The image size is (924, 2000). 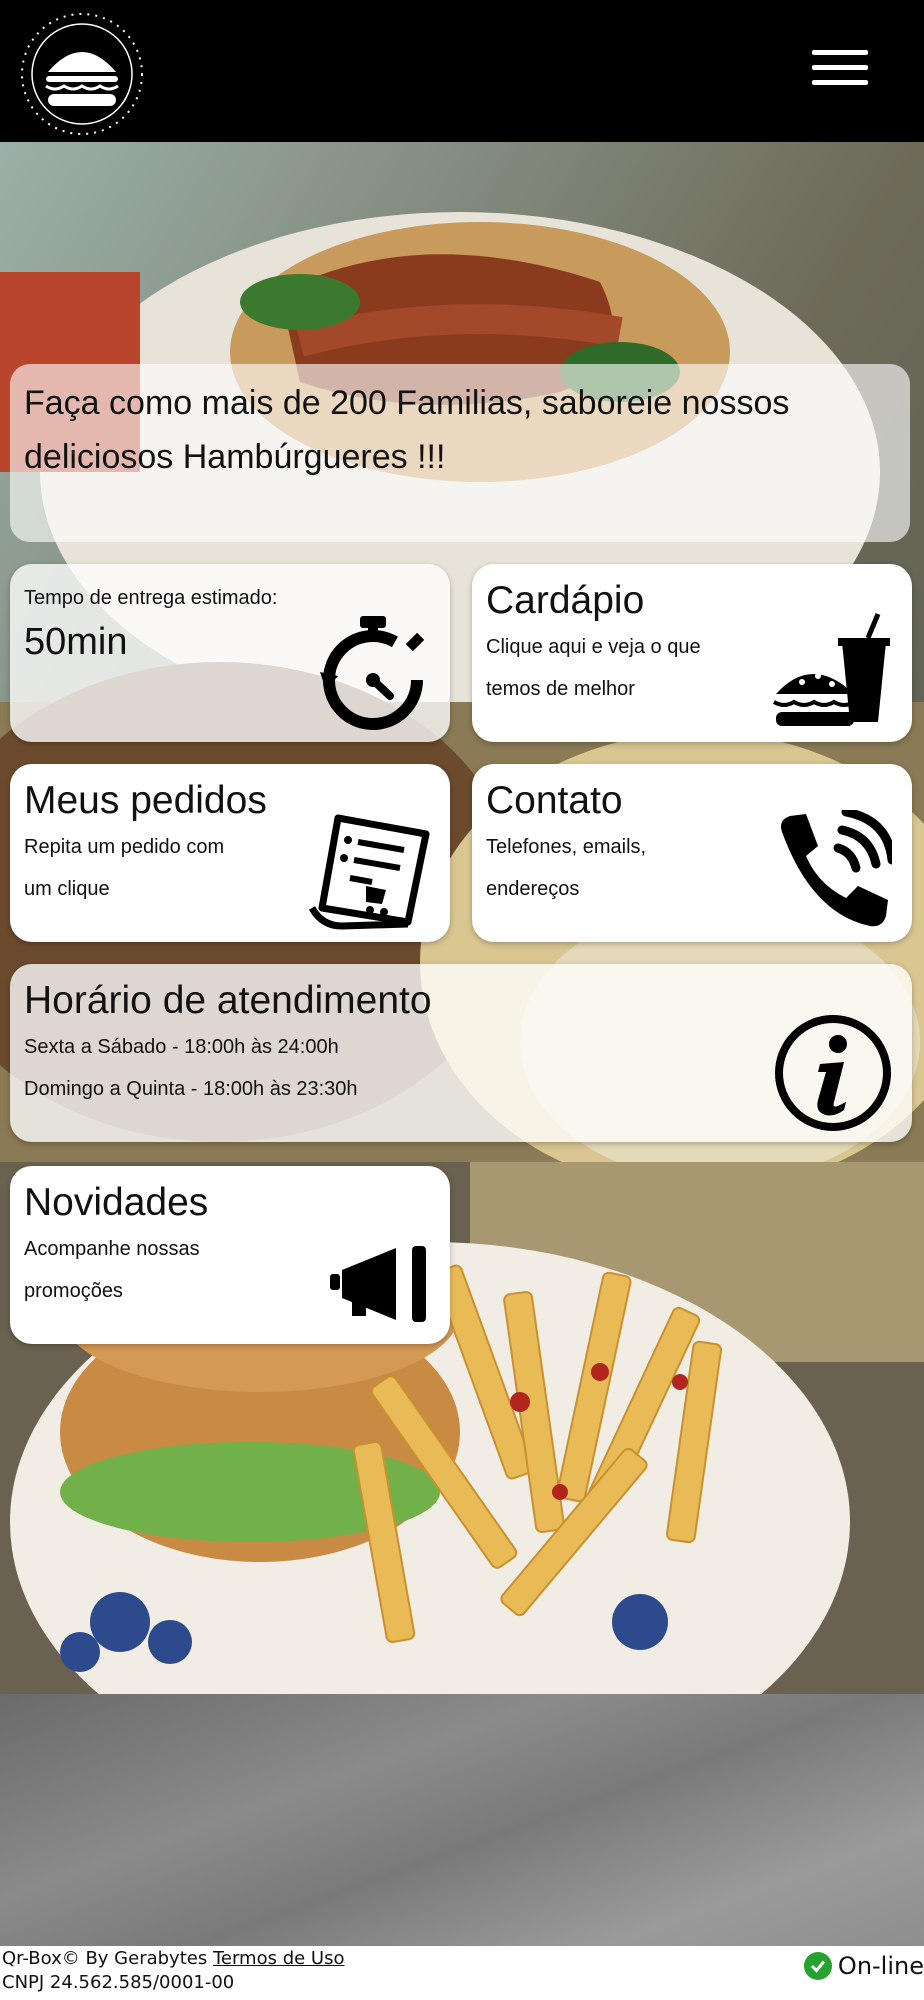 I want to click on terms-link: Termos de Uso, so click(x=279, y=1958).